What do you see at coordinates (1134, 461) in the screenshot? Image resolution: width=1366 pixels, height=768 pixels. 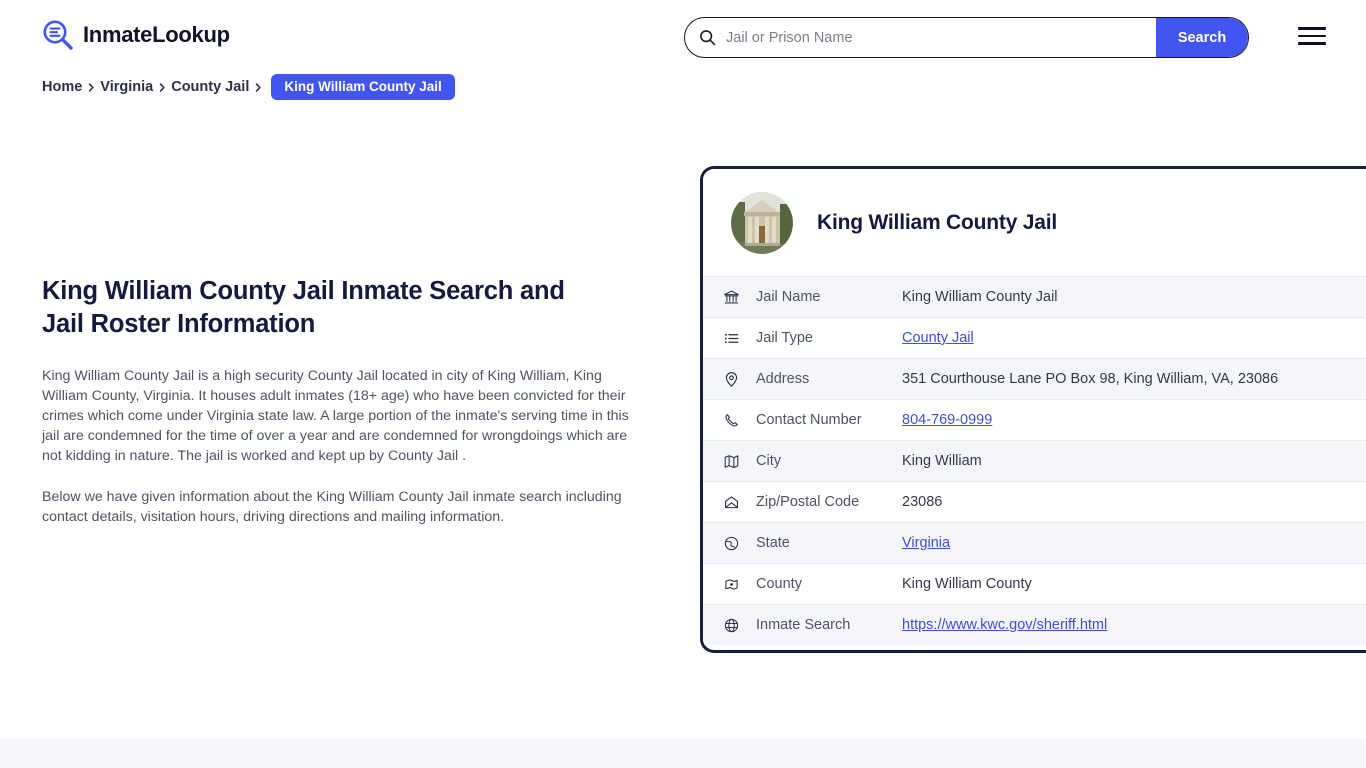 I see `row-value-cell: King William` at bounding box center [1134, 461].